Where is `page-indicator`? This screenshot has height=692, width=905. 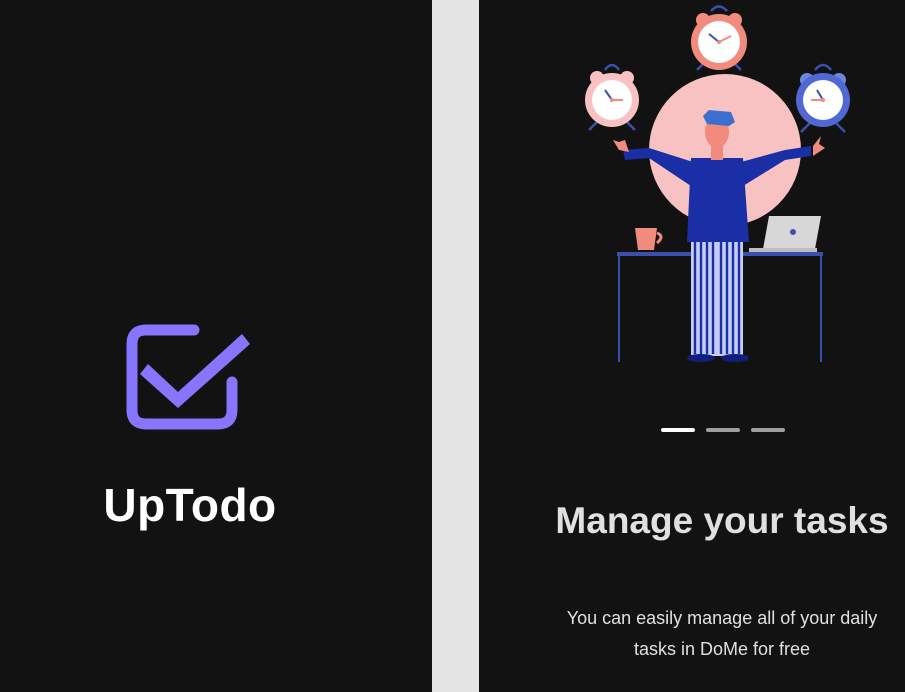
page-indicator is located at coordinates (723, 430).